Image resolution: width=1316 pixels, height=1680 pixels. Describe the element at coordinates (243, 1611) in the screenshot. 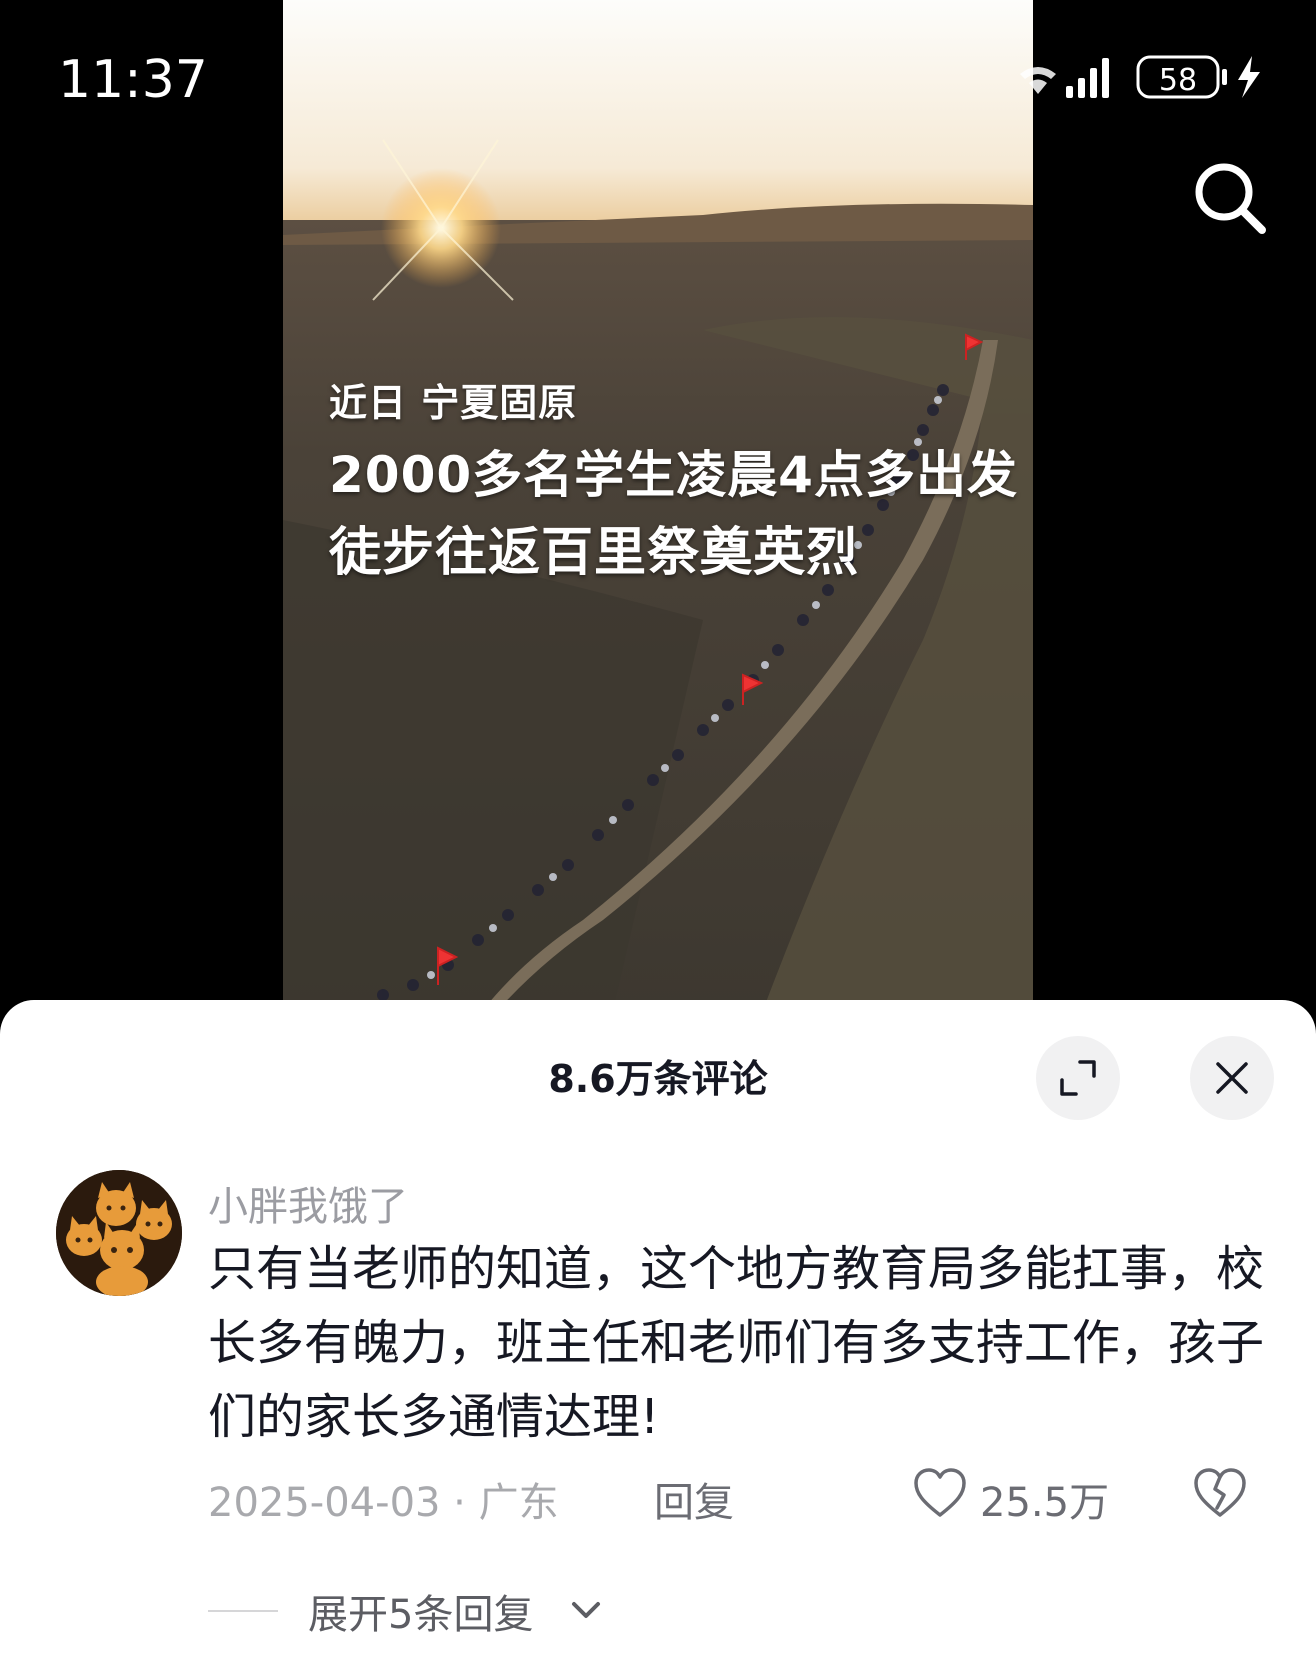

I see `divider-line` at that location.